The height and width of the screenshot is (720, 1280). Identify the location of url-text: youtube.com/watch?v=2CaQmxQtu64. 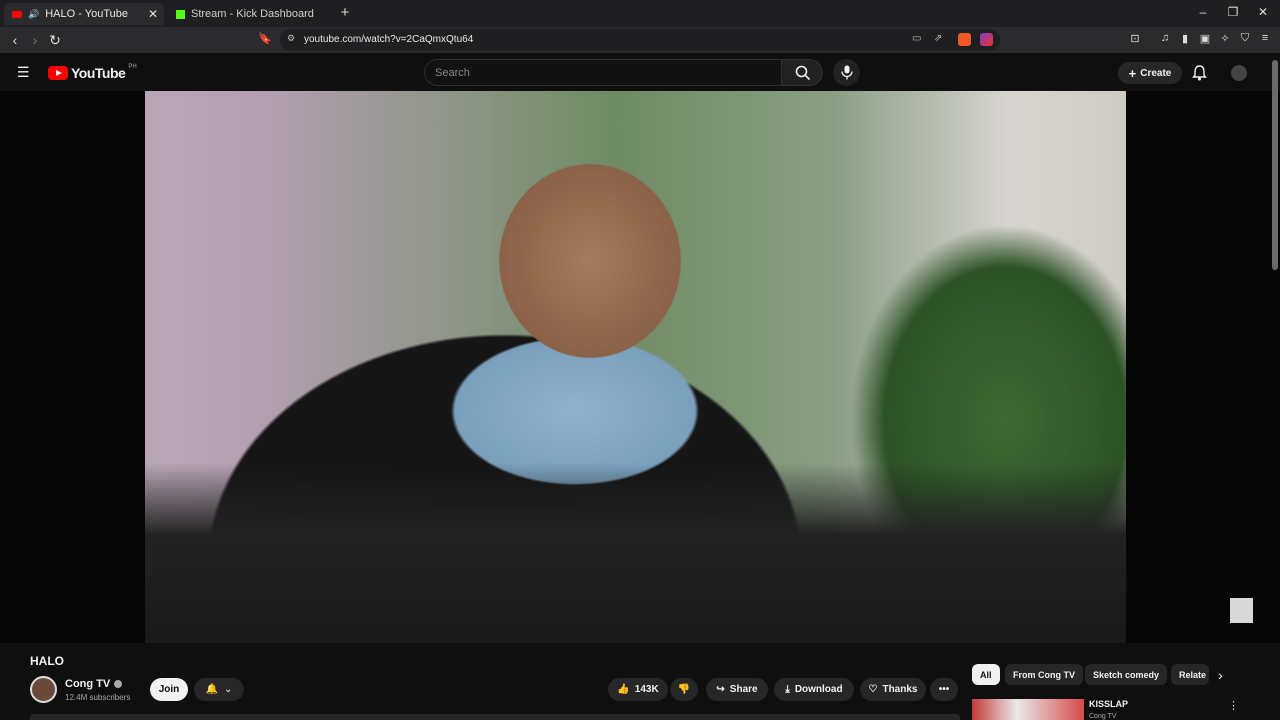
(389, 39).